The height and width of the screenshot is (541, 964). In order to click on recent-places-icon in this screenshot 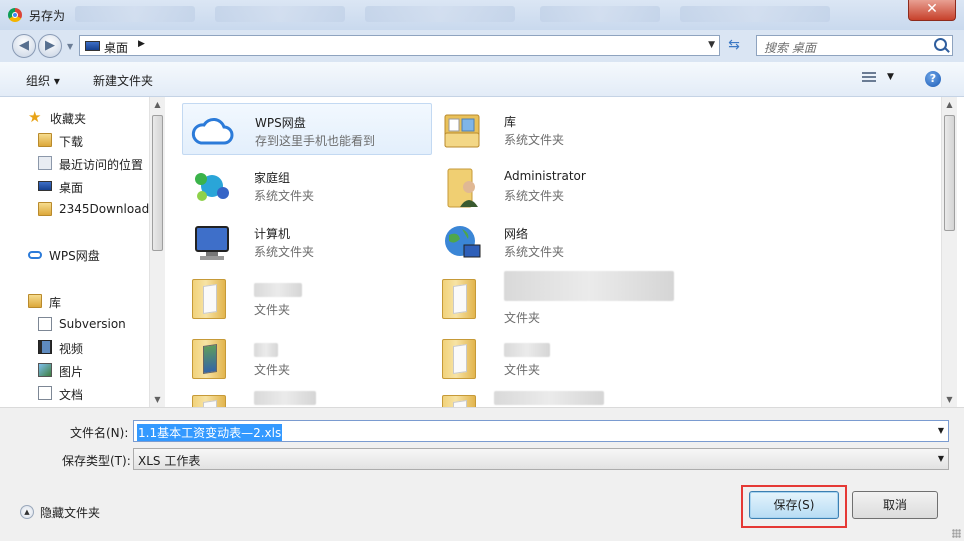, I will do `click(45, 163)`.